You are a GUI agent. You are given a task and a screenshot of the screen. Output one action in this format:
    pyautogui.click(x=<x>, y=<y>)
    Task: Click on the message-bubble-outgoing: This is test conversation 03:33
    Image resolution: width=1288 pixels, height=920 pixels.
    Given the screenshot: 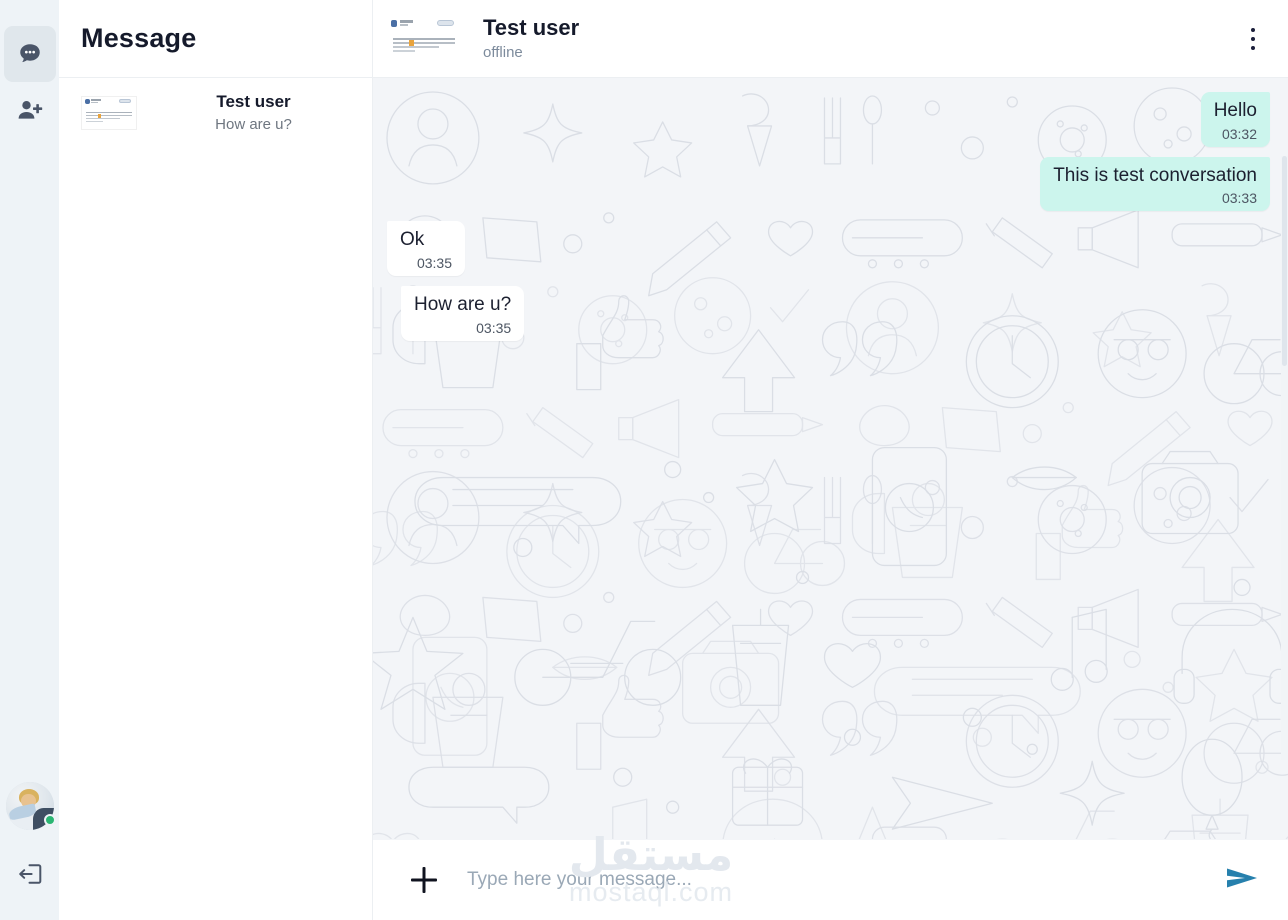 What is the action you would take?
    pyautogui.click(x=1155, y=184)
    